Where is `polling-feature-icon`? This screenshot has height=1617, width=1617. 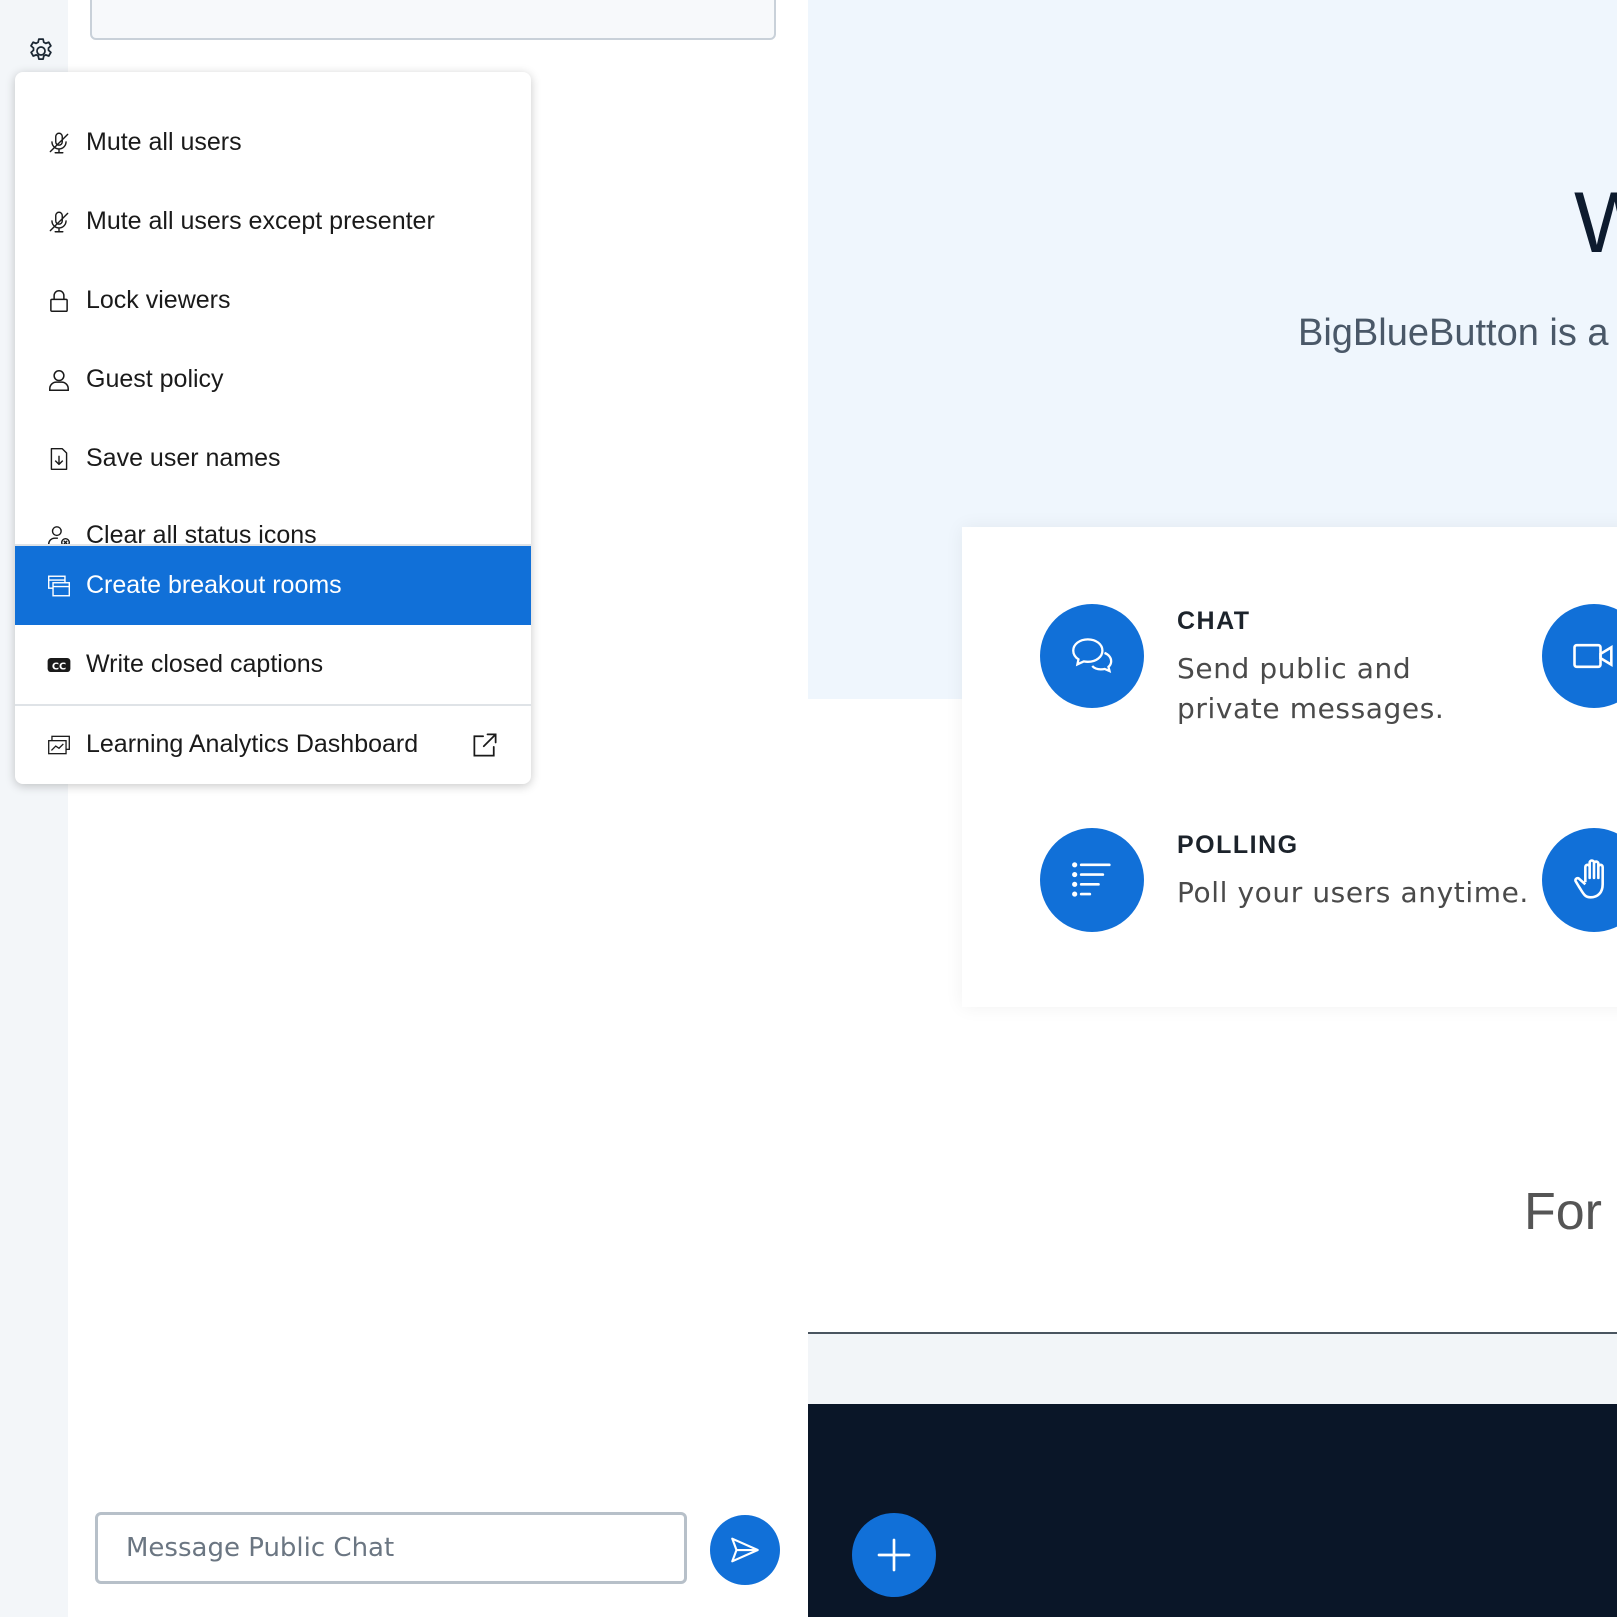
polling-feature-icon is located at coordinates (1092, 880).